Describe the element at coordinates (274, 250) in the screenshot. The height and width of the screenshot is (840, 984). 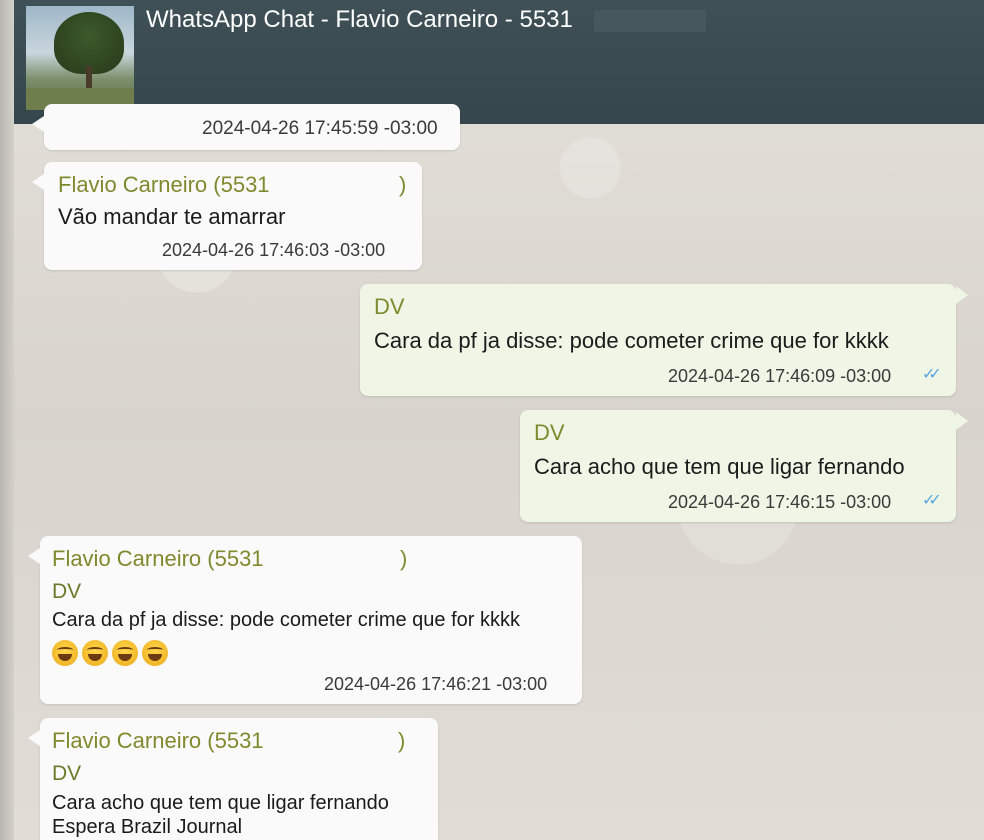
I see `message-timestamp: 2024-04-26 17:46:03 -03:00` at that location.